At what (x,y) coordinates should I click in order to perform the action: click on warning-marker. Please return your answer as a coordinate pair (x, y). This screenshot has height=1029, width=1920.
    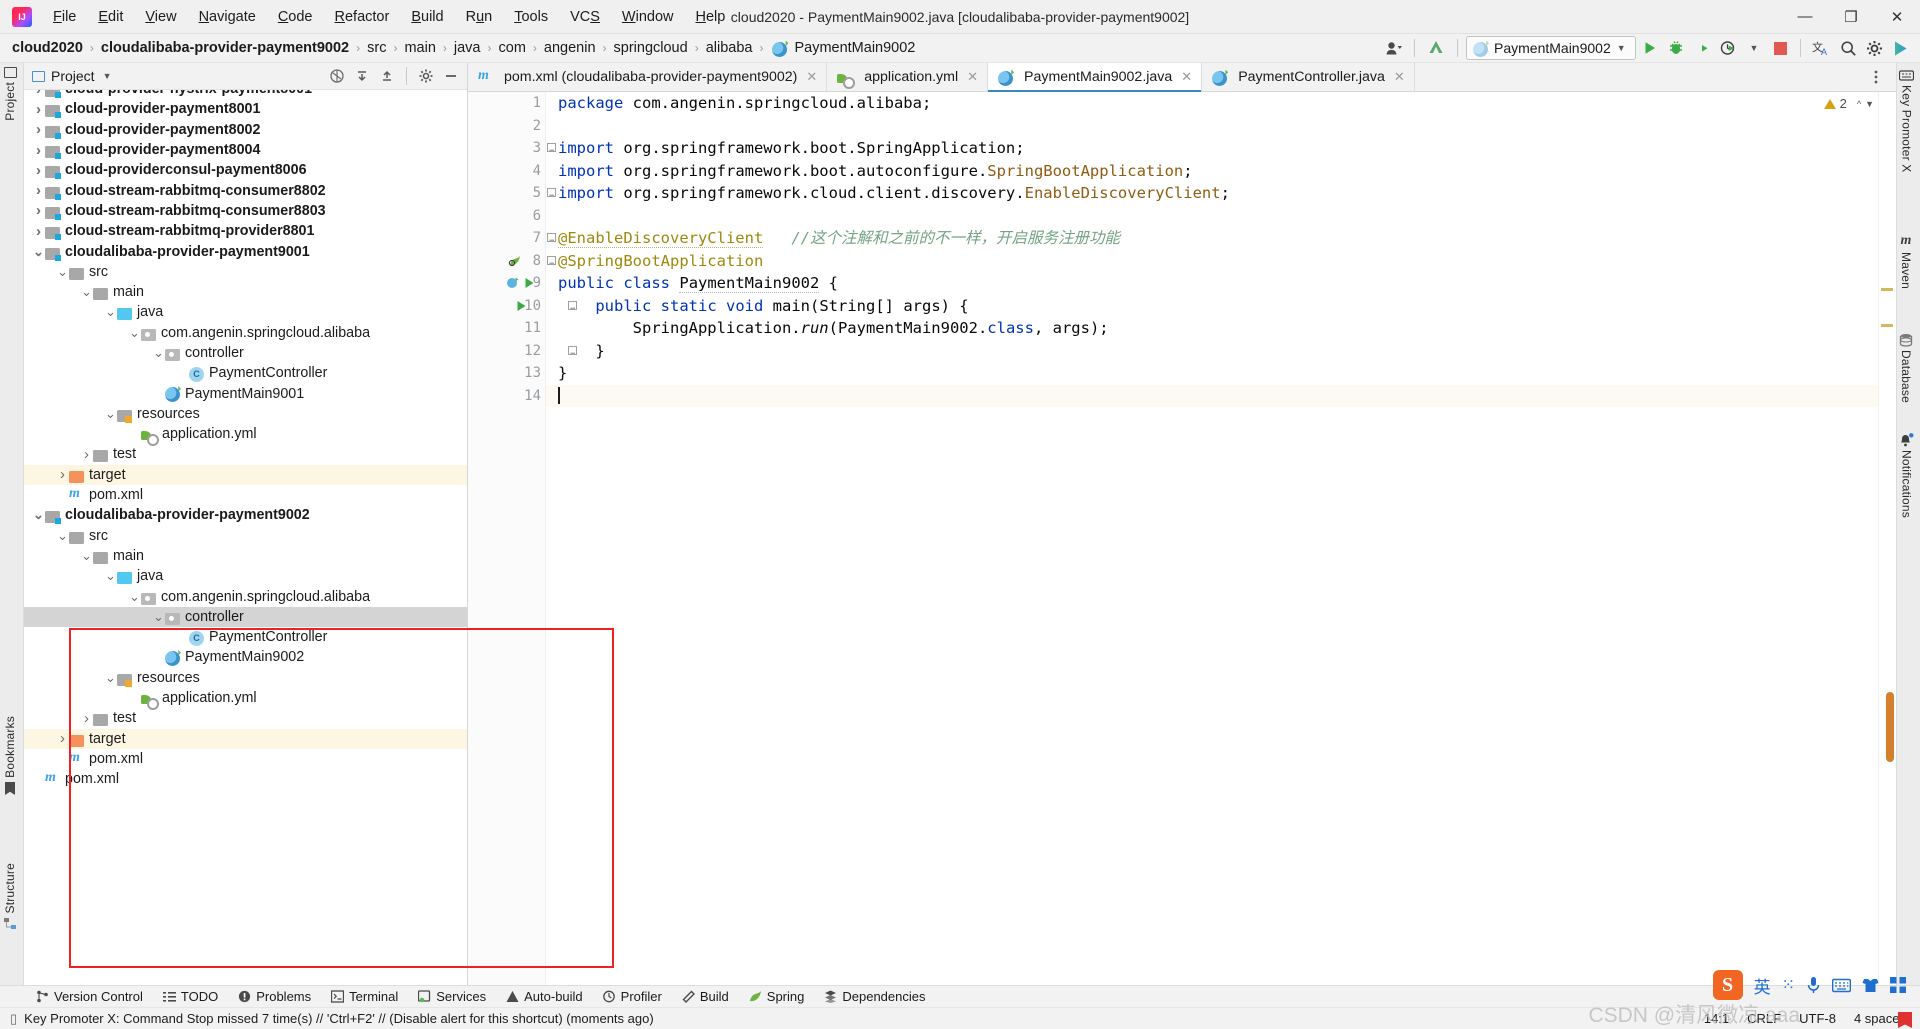
    Looking at the image, I should click on (1887, 325).